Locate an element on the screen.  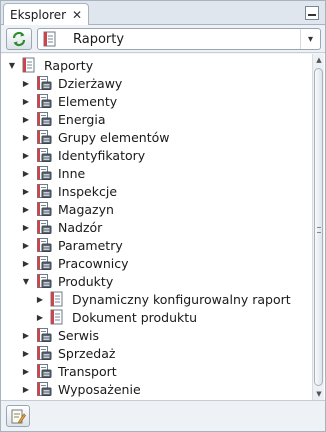
refresh-button is located at coordinates (19, 39).